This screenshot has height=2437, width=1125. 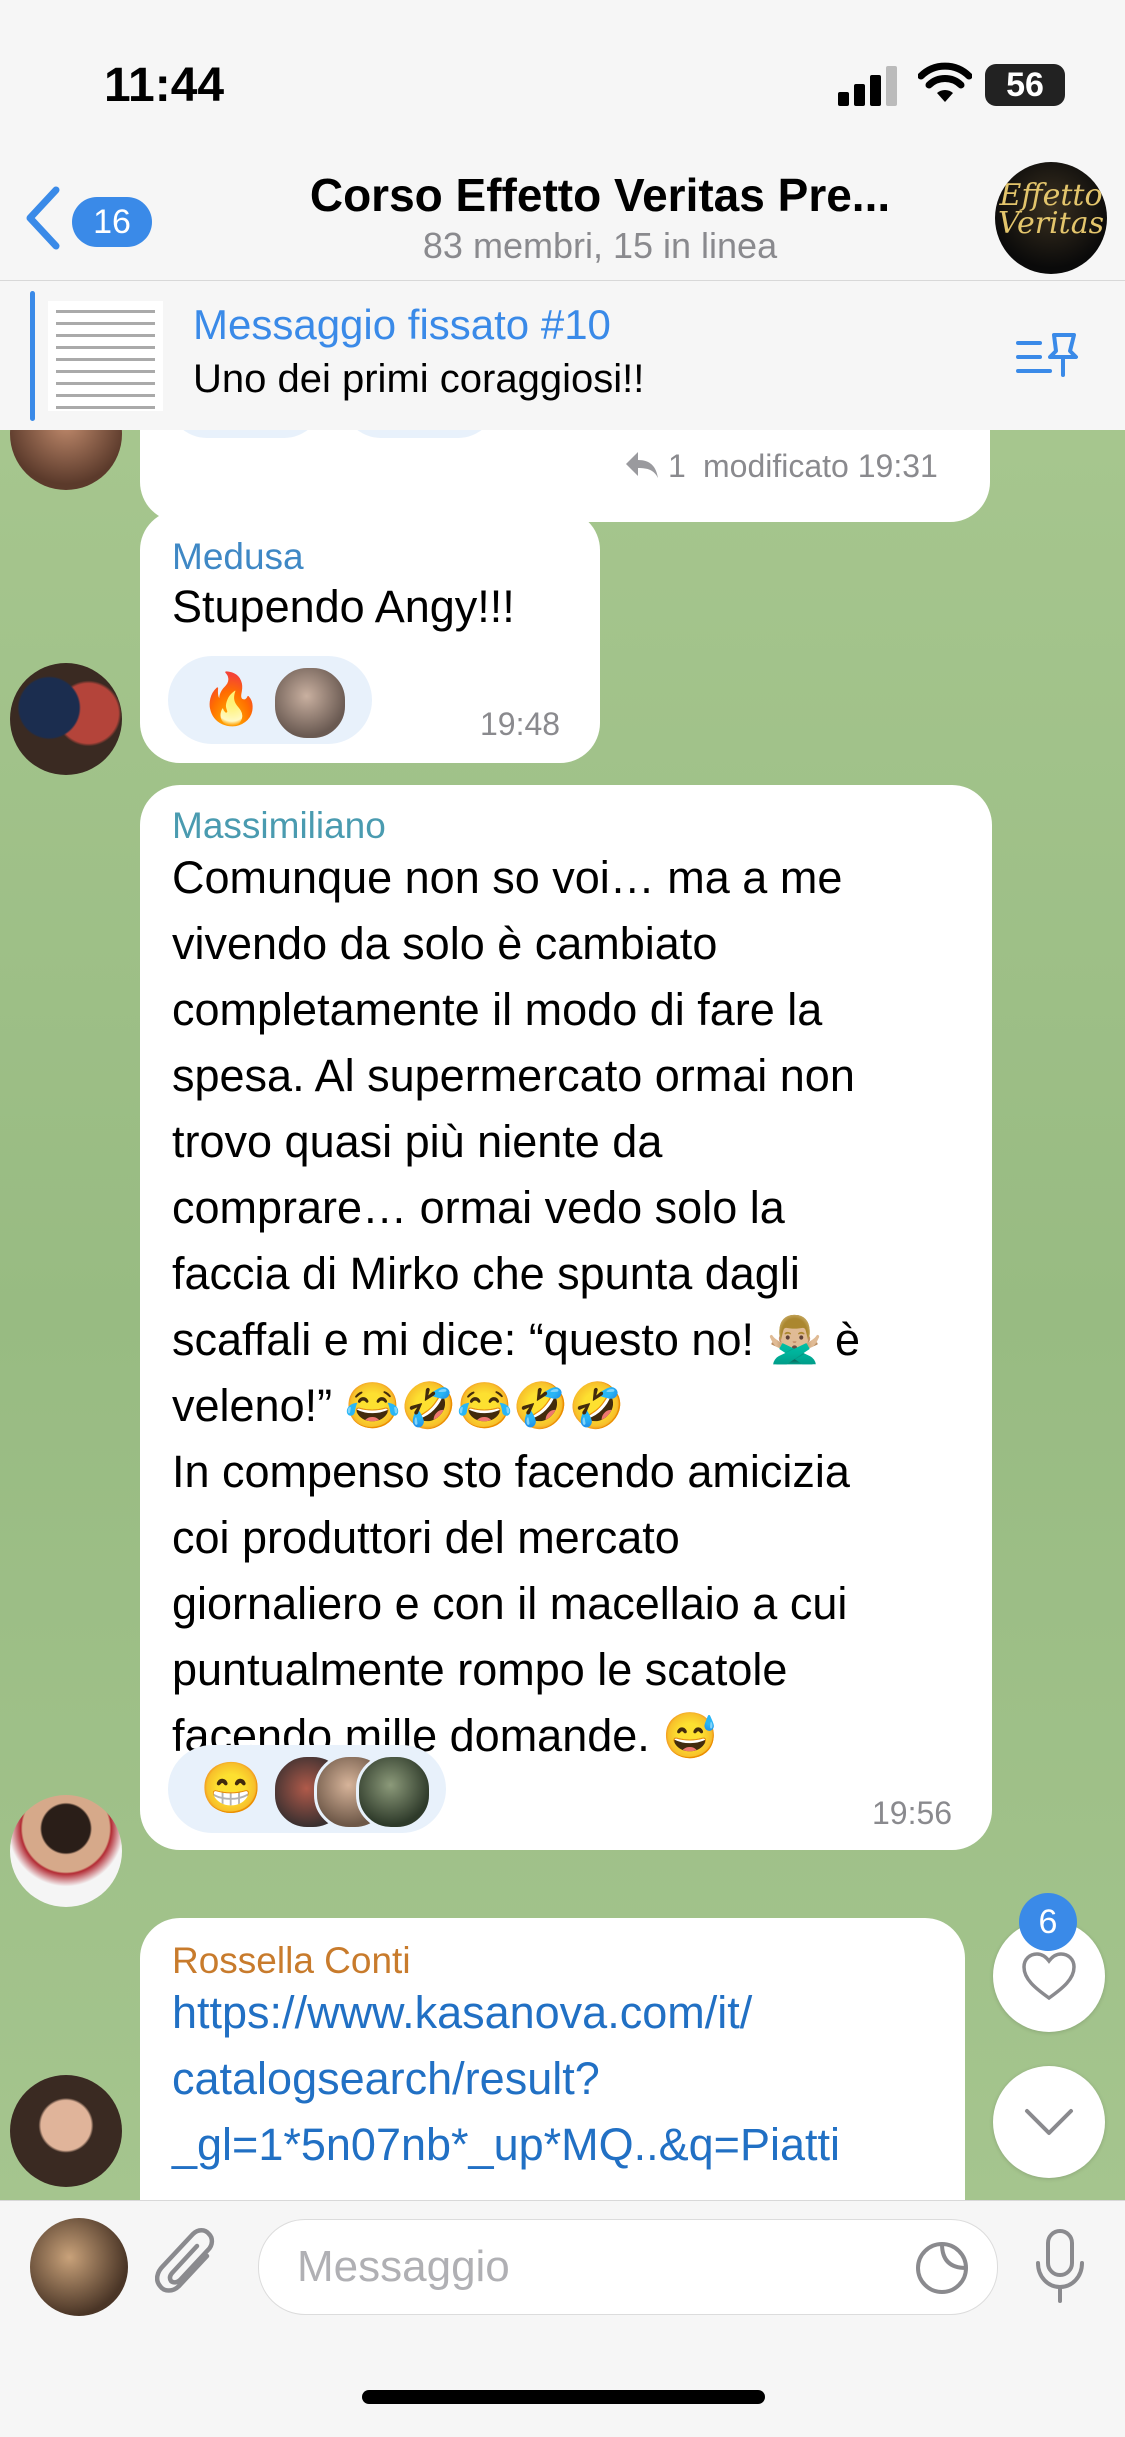 I want to click on reply-count: 1, so click(x=677, y=466).